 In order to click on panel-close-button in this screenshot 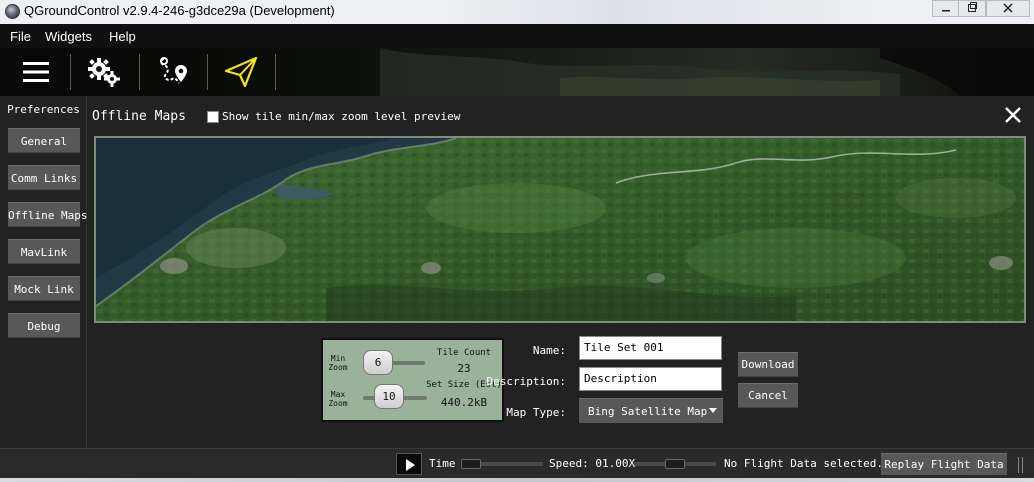, I will do `click(1013, 115)`.